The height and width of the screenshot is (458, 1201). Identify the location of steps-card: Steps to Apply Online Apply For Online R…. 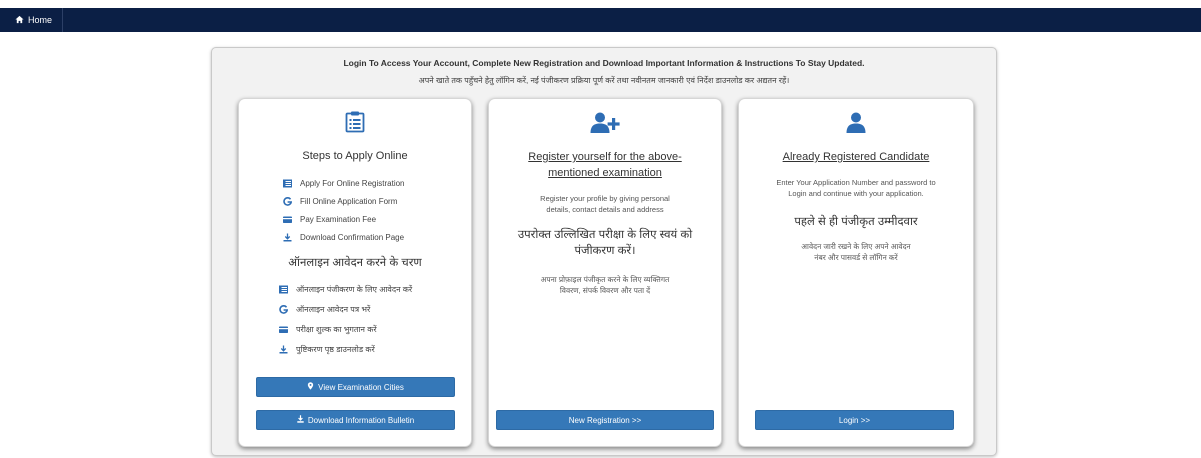
(355, 272).